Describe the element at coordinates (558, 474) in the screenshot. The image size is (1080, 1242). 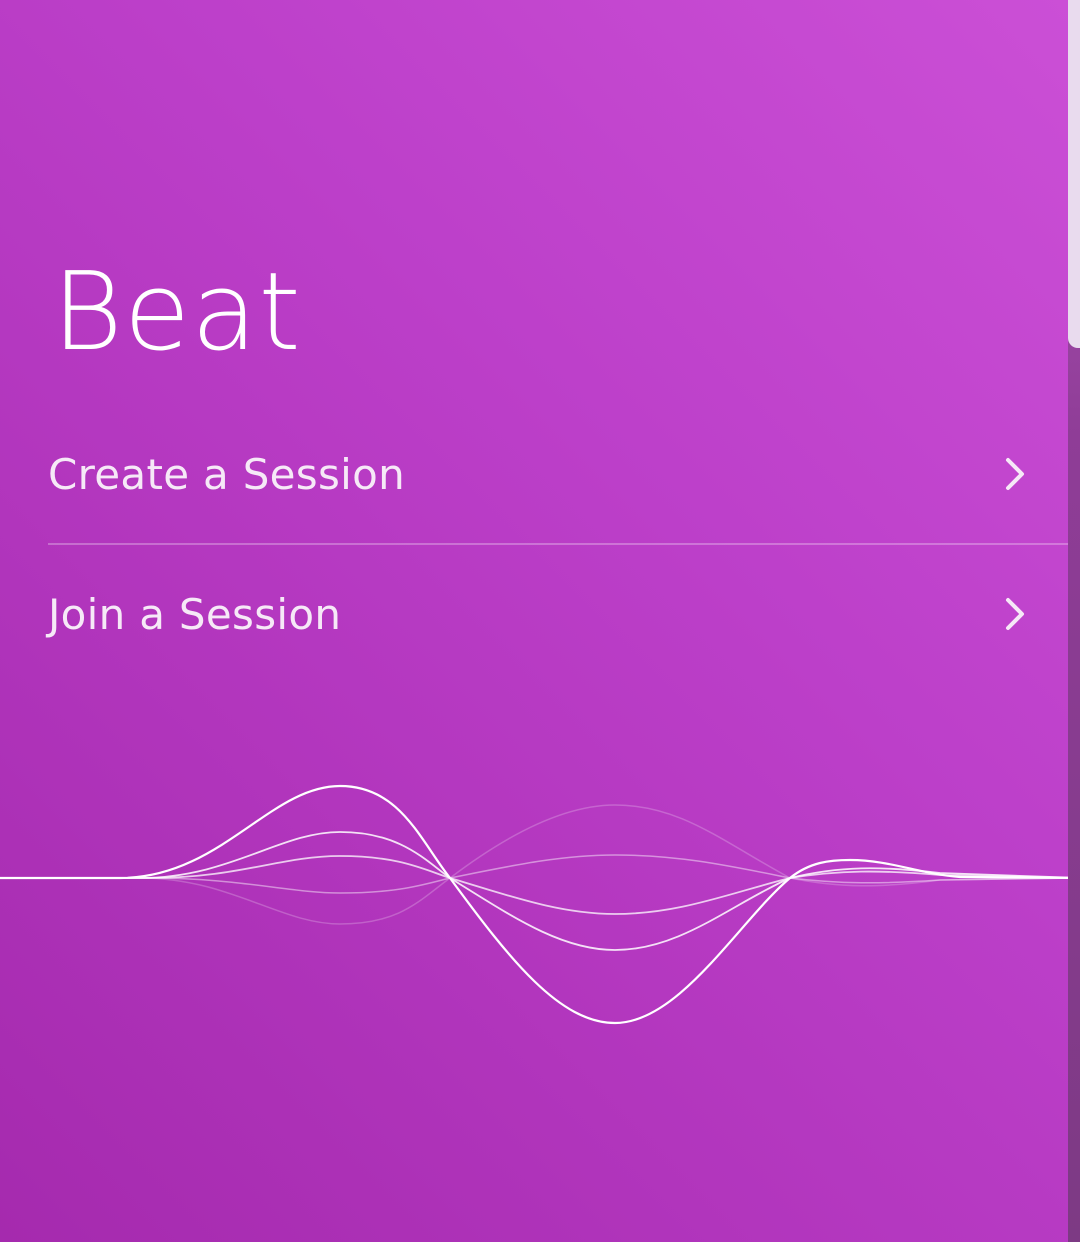
I see `create-session-item: Create a Session` at that location.